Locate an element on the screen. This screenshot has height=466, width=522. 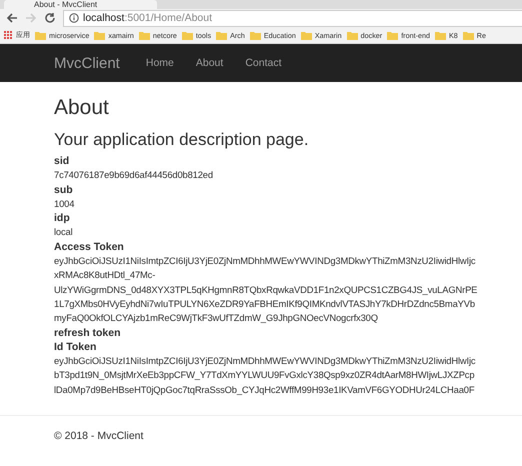
claim-value: bT3pd1t9N_0MsjtMrXeEb3ppCFW_Y7TdXmYYLWUU9FvGxlcY38Qsp9xz0ZR4dtAarM8HWIjwLJXZPcp is located at coordinates (265, 375).